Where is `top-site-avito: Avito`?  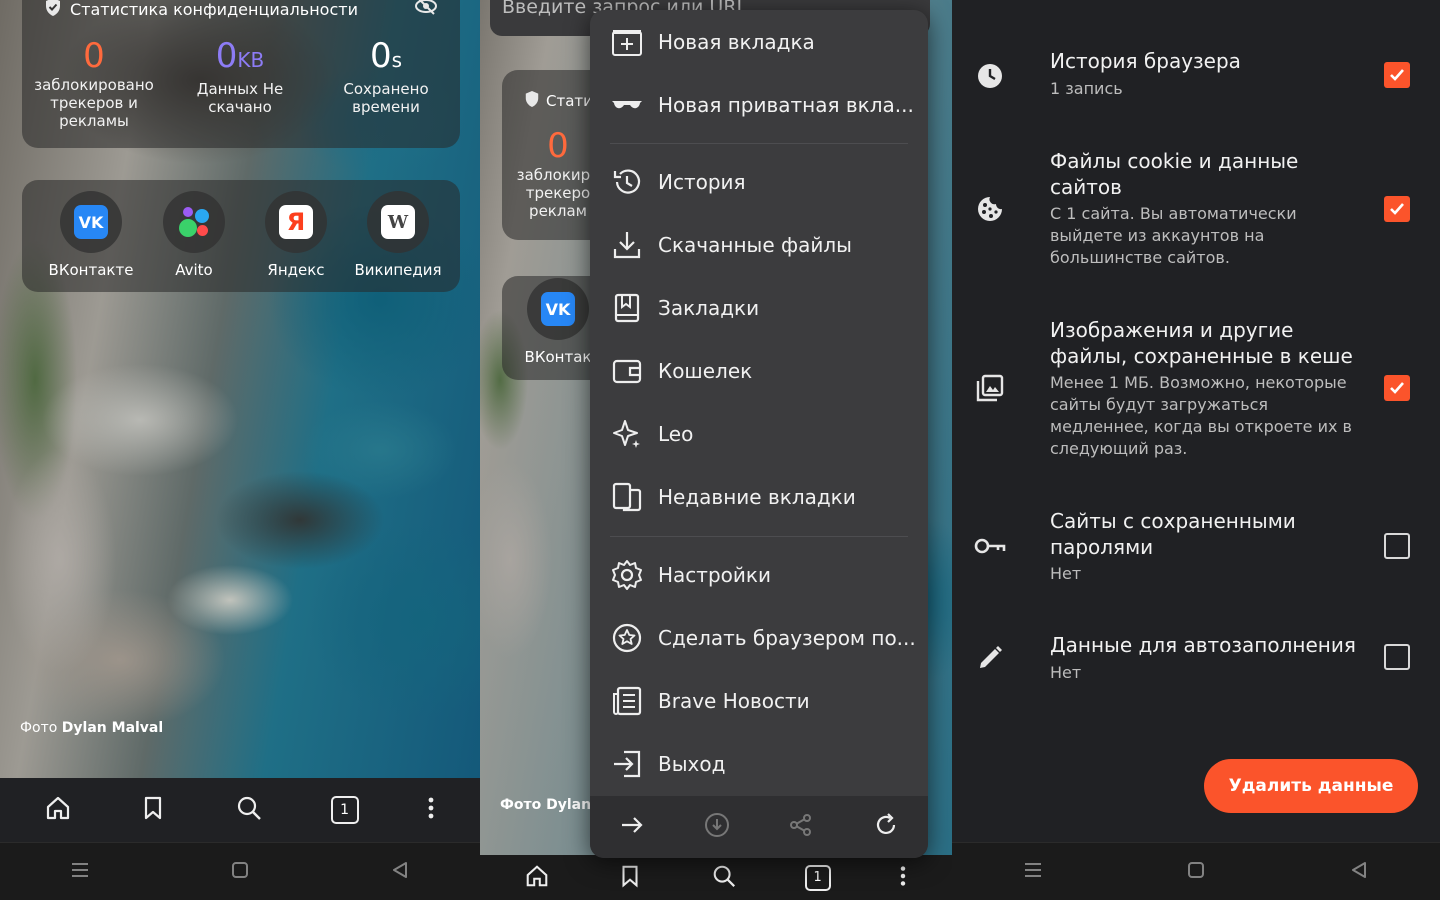
top-site-avito: Avito is located at coordinates (194, 235).